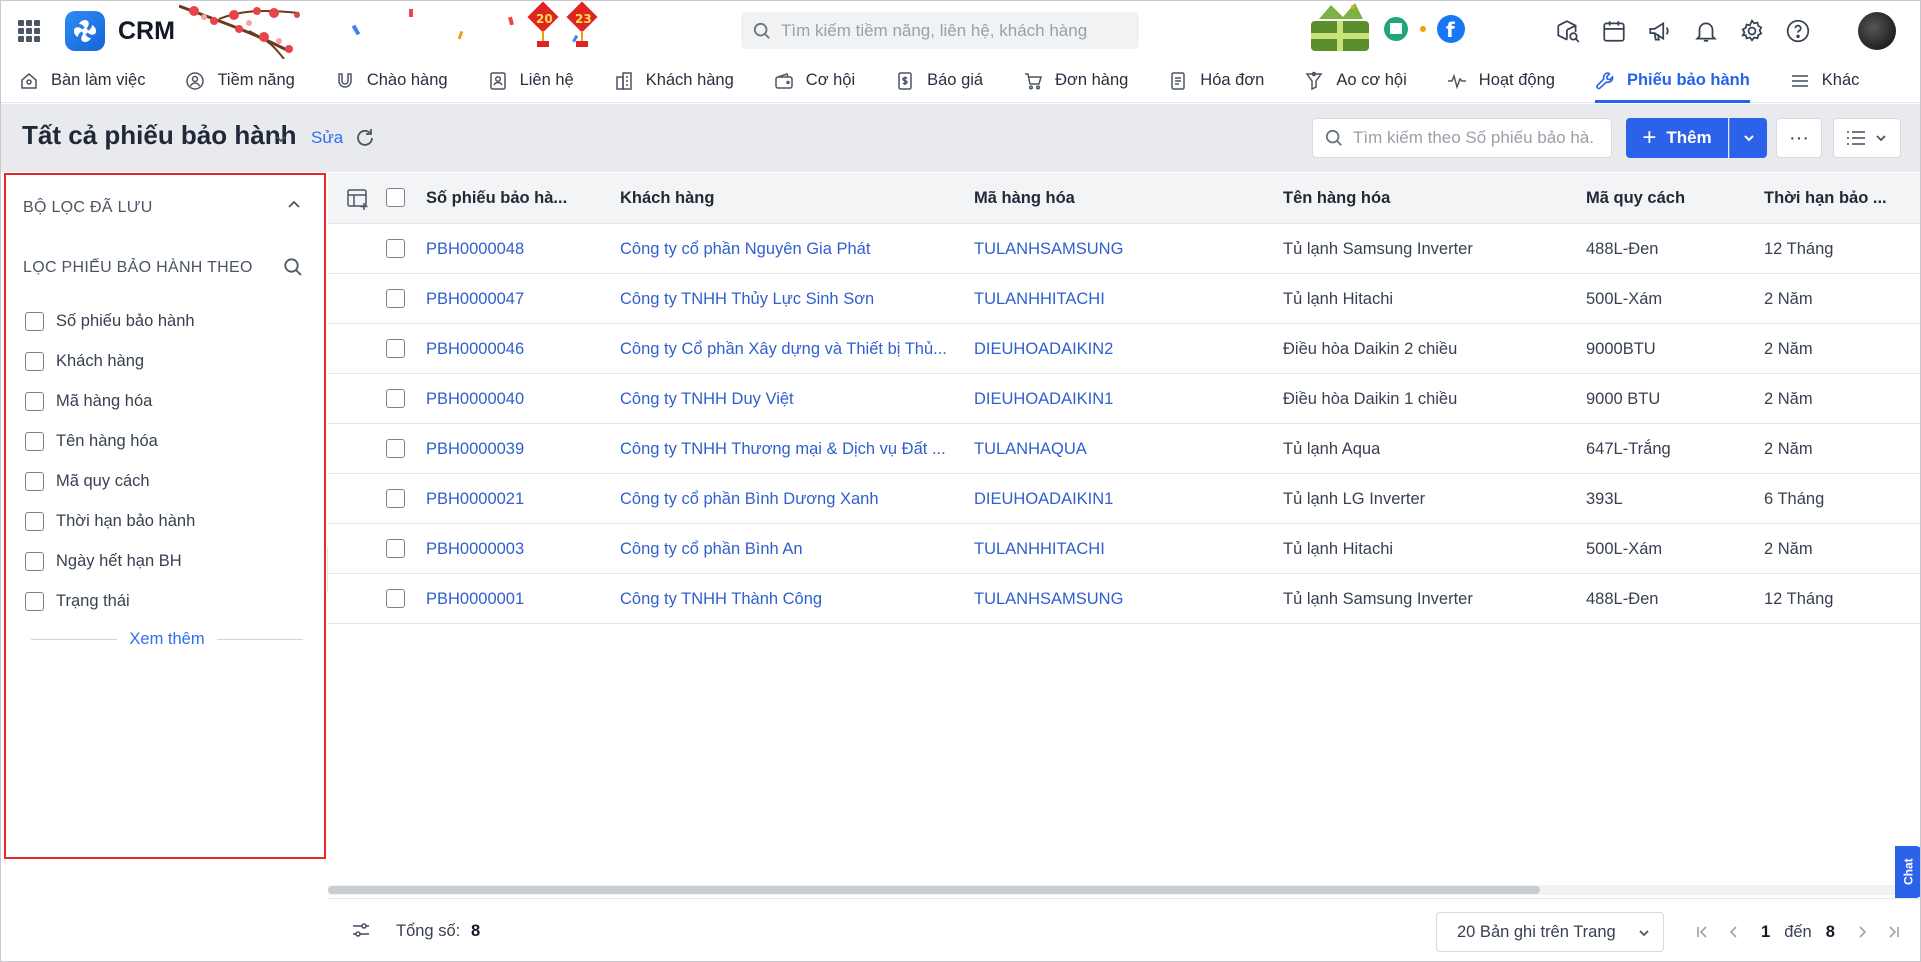  I want to click on scrollbar-thumb, so click(934, 890).